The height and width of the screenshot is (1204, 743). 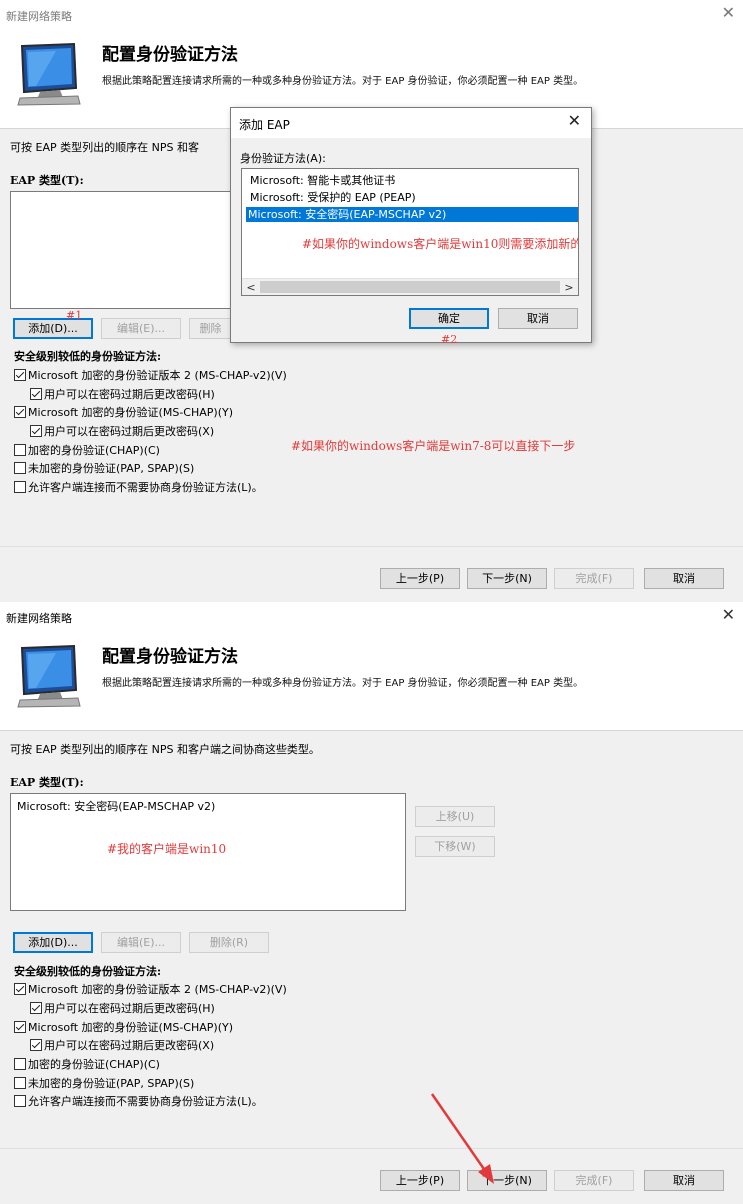 I want to click on dialog-titlebar: 添加 EAP ✕, so click(x=411, y=123).